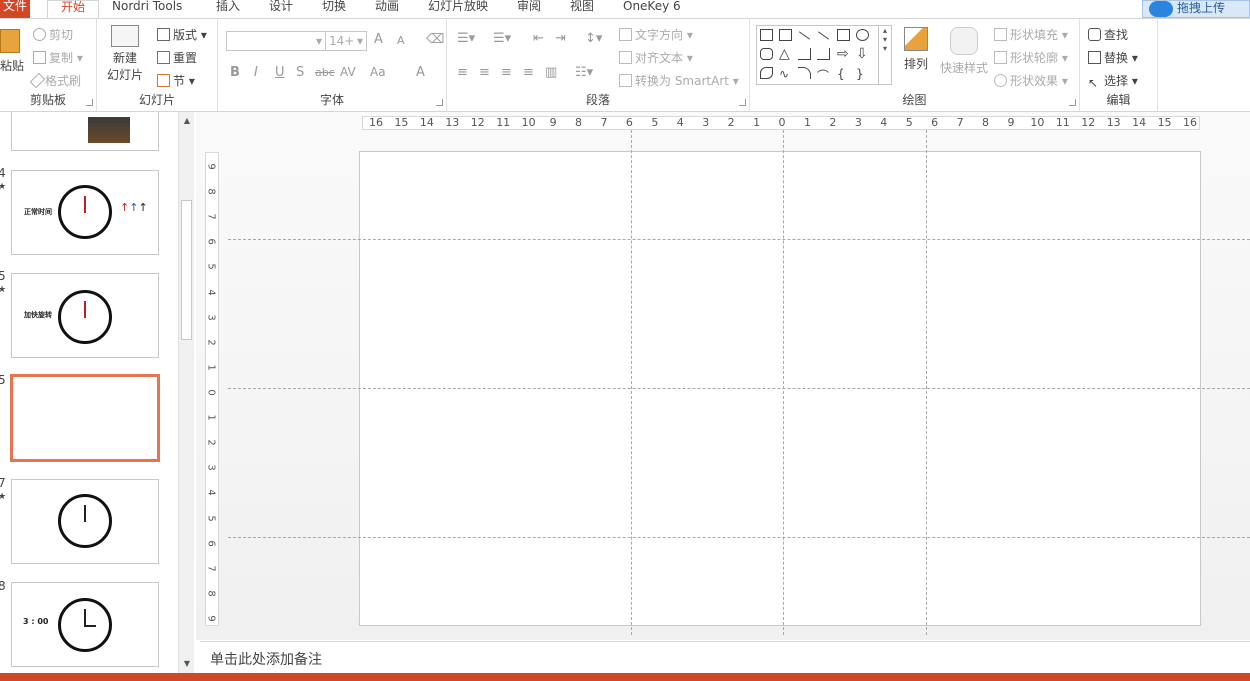  I want to click on find-button: 查找, so click(1108, 34).